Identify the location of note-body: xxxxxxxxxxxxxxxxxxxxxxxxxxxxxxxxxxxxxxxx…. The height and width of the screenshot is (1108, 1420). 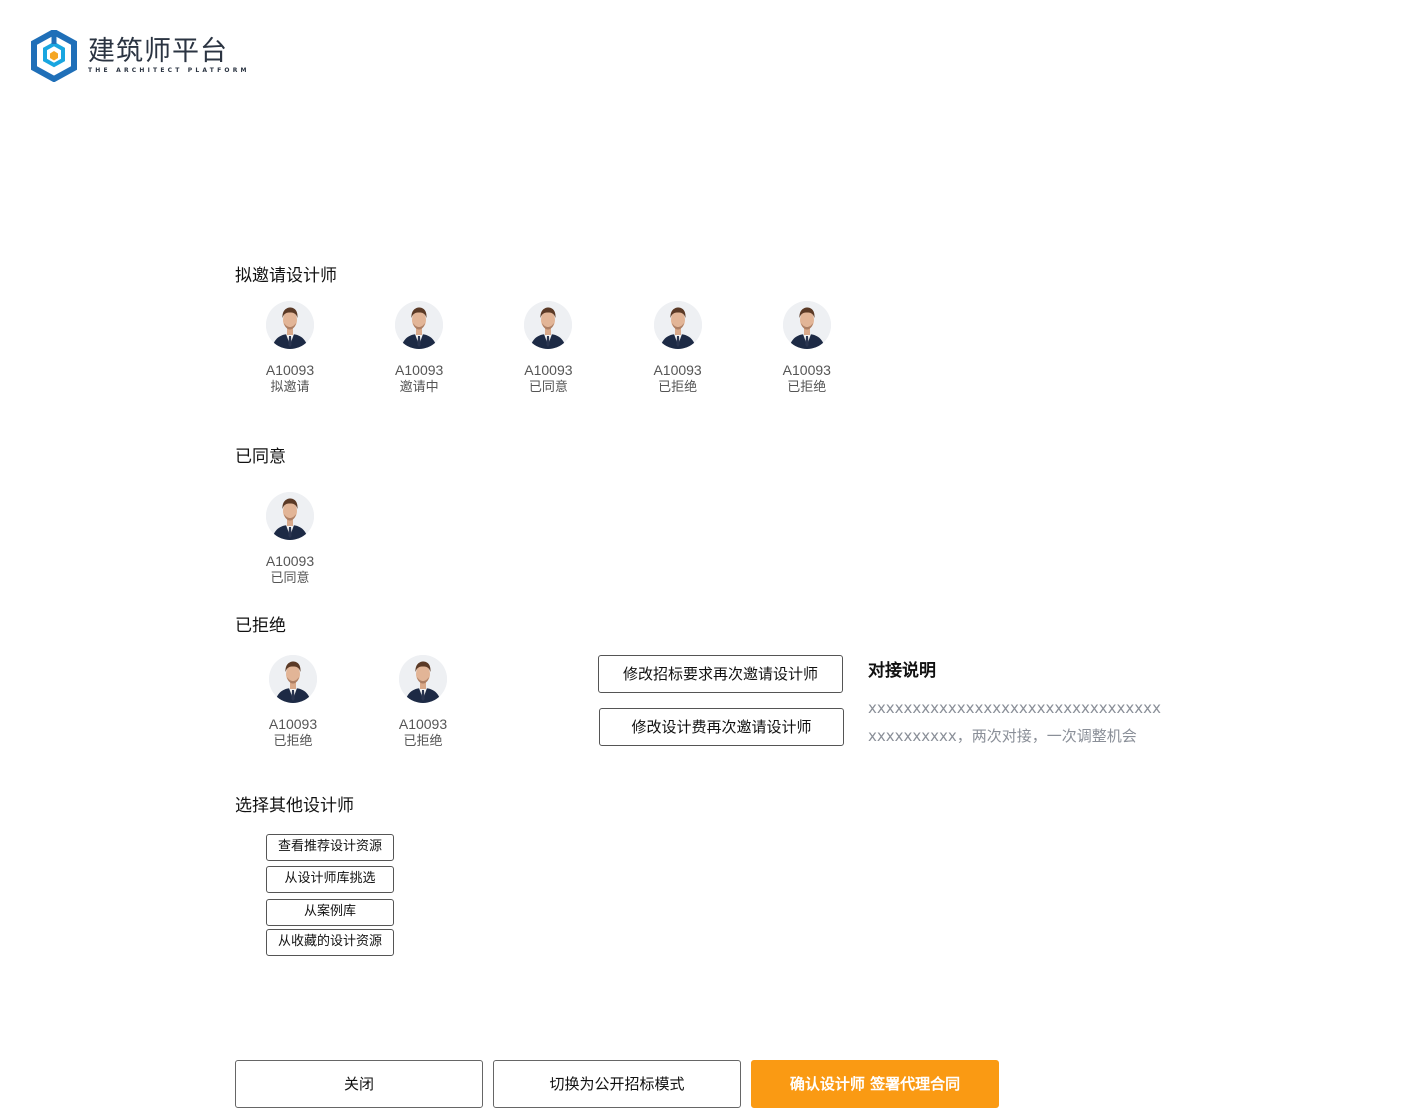
(1014, 722).